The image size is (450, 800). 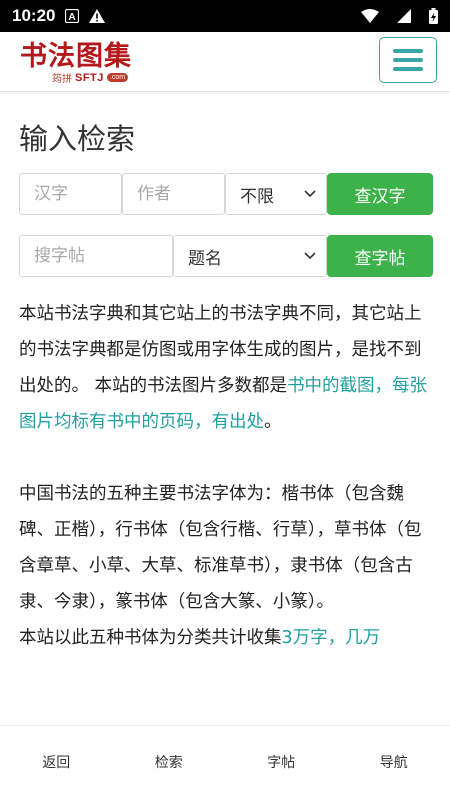 I want to click on menu-button, so click(x=408, y=60).